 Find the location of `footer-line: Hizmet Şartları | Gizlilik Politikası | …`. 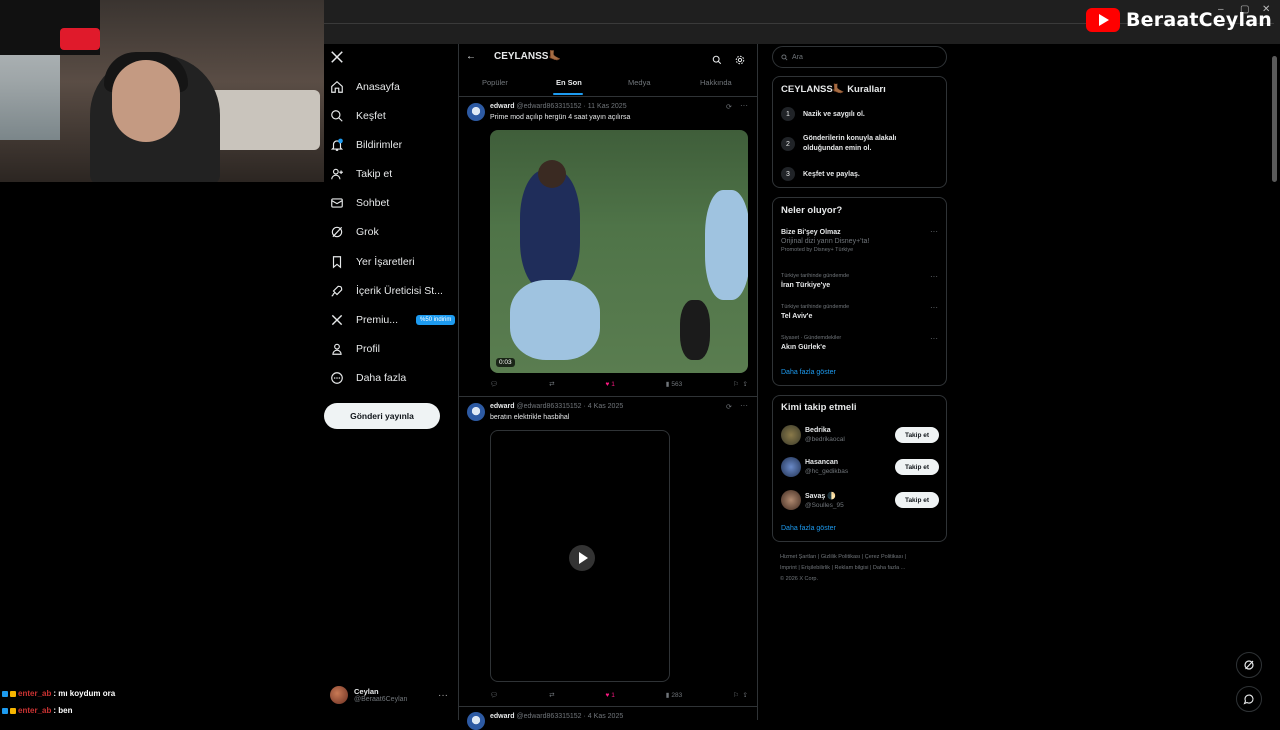

footer-line: Hizmet Şartları | Gizlilik Politikası | … is located at coordinates (860, 557).